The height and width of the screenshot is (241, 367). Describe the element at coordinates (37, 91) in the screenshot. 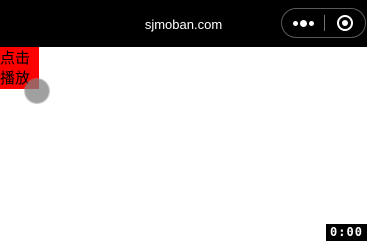

I see `touch-indicator-icon` at that location.